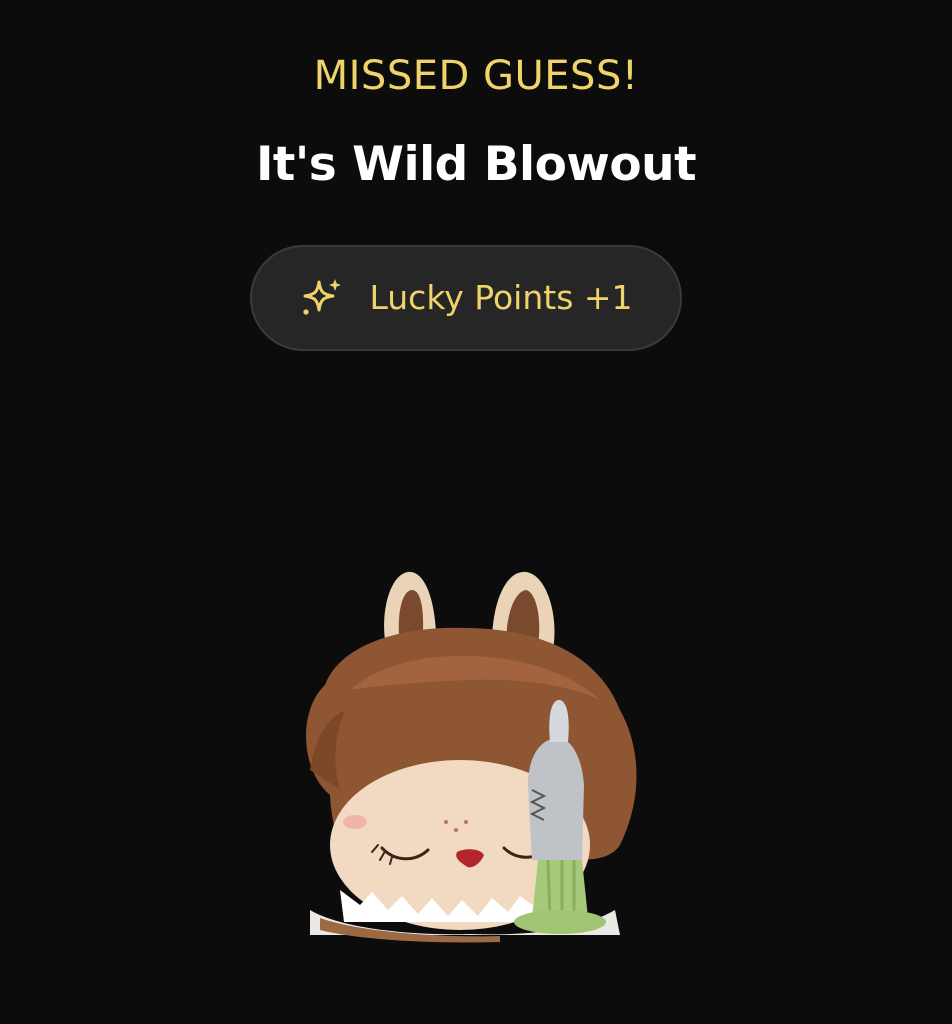 The width and height of the screenshot is (952, 1024). I want to click on result-title: It's Wild Blowout, so click(476, 164).